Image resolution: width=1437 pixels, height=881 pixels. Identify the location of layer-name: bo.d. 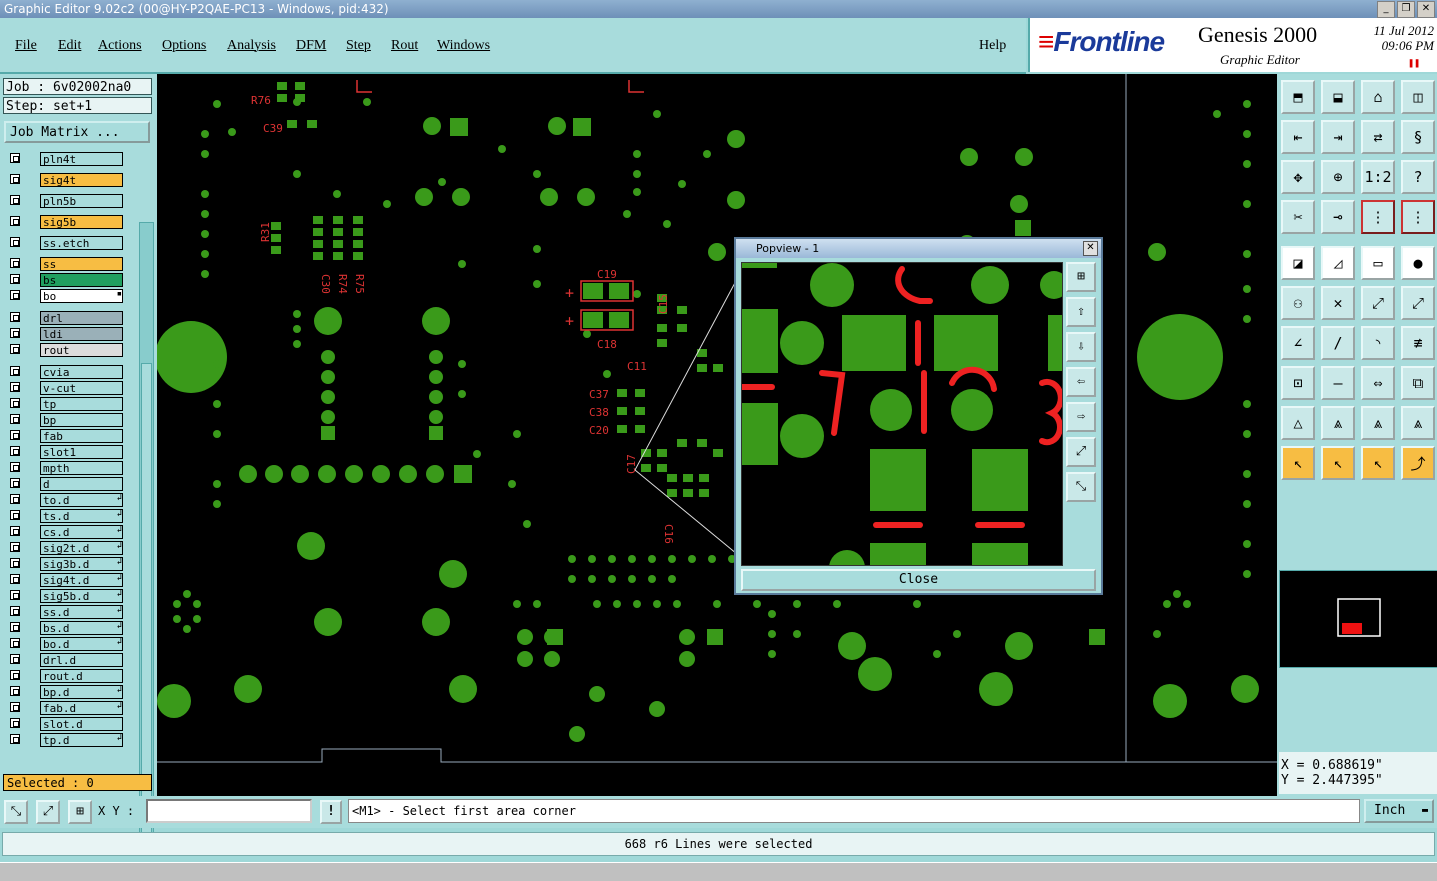
(81, 644).